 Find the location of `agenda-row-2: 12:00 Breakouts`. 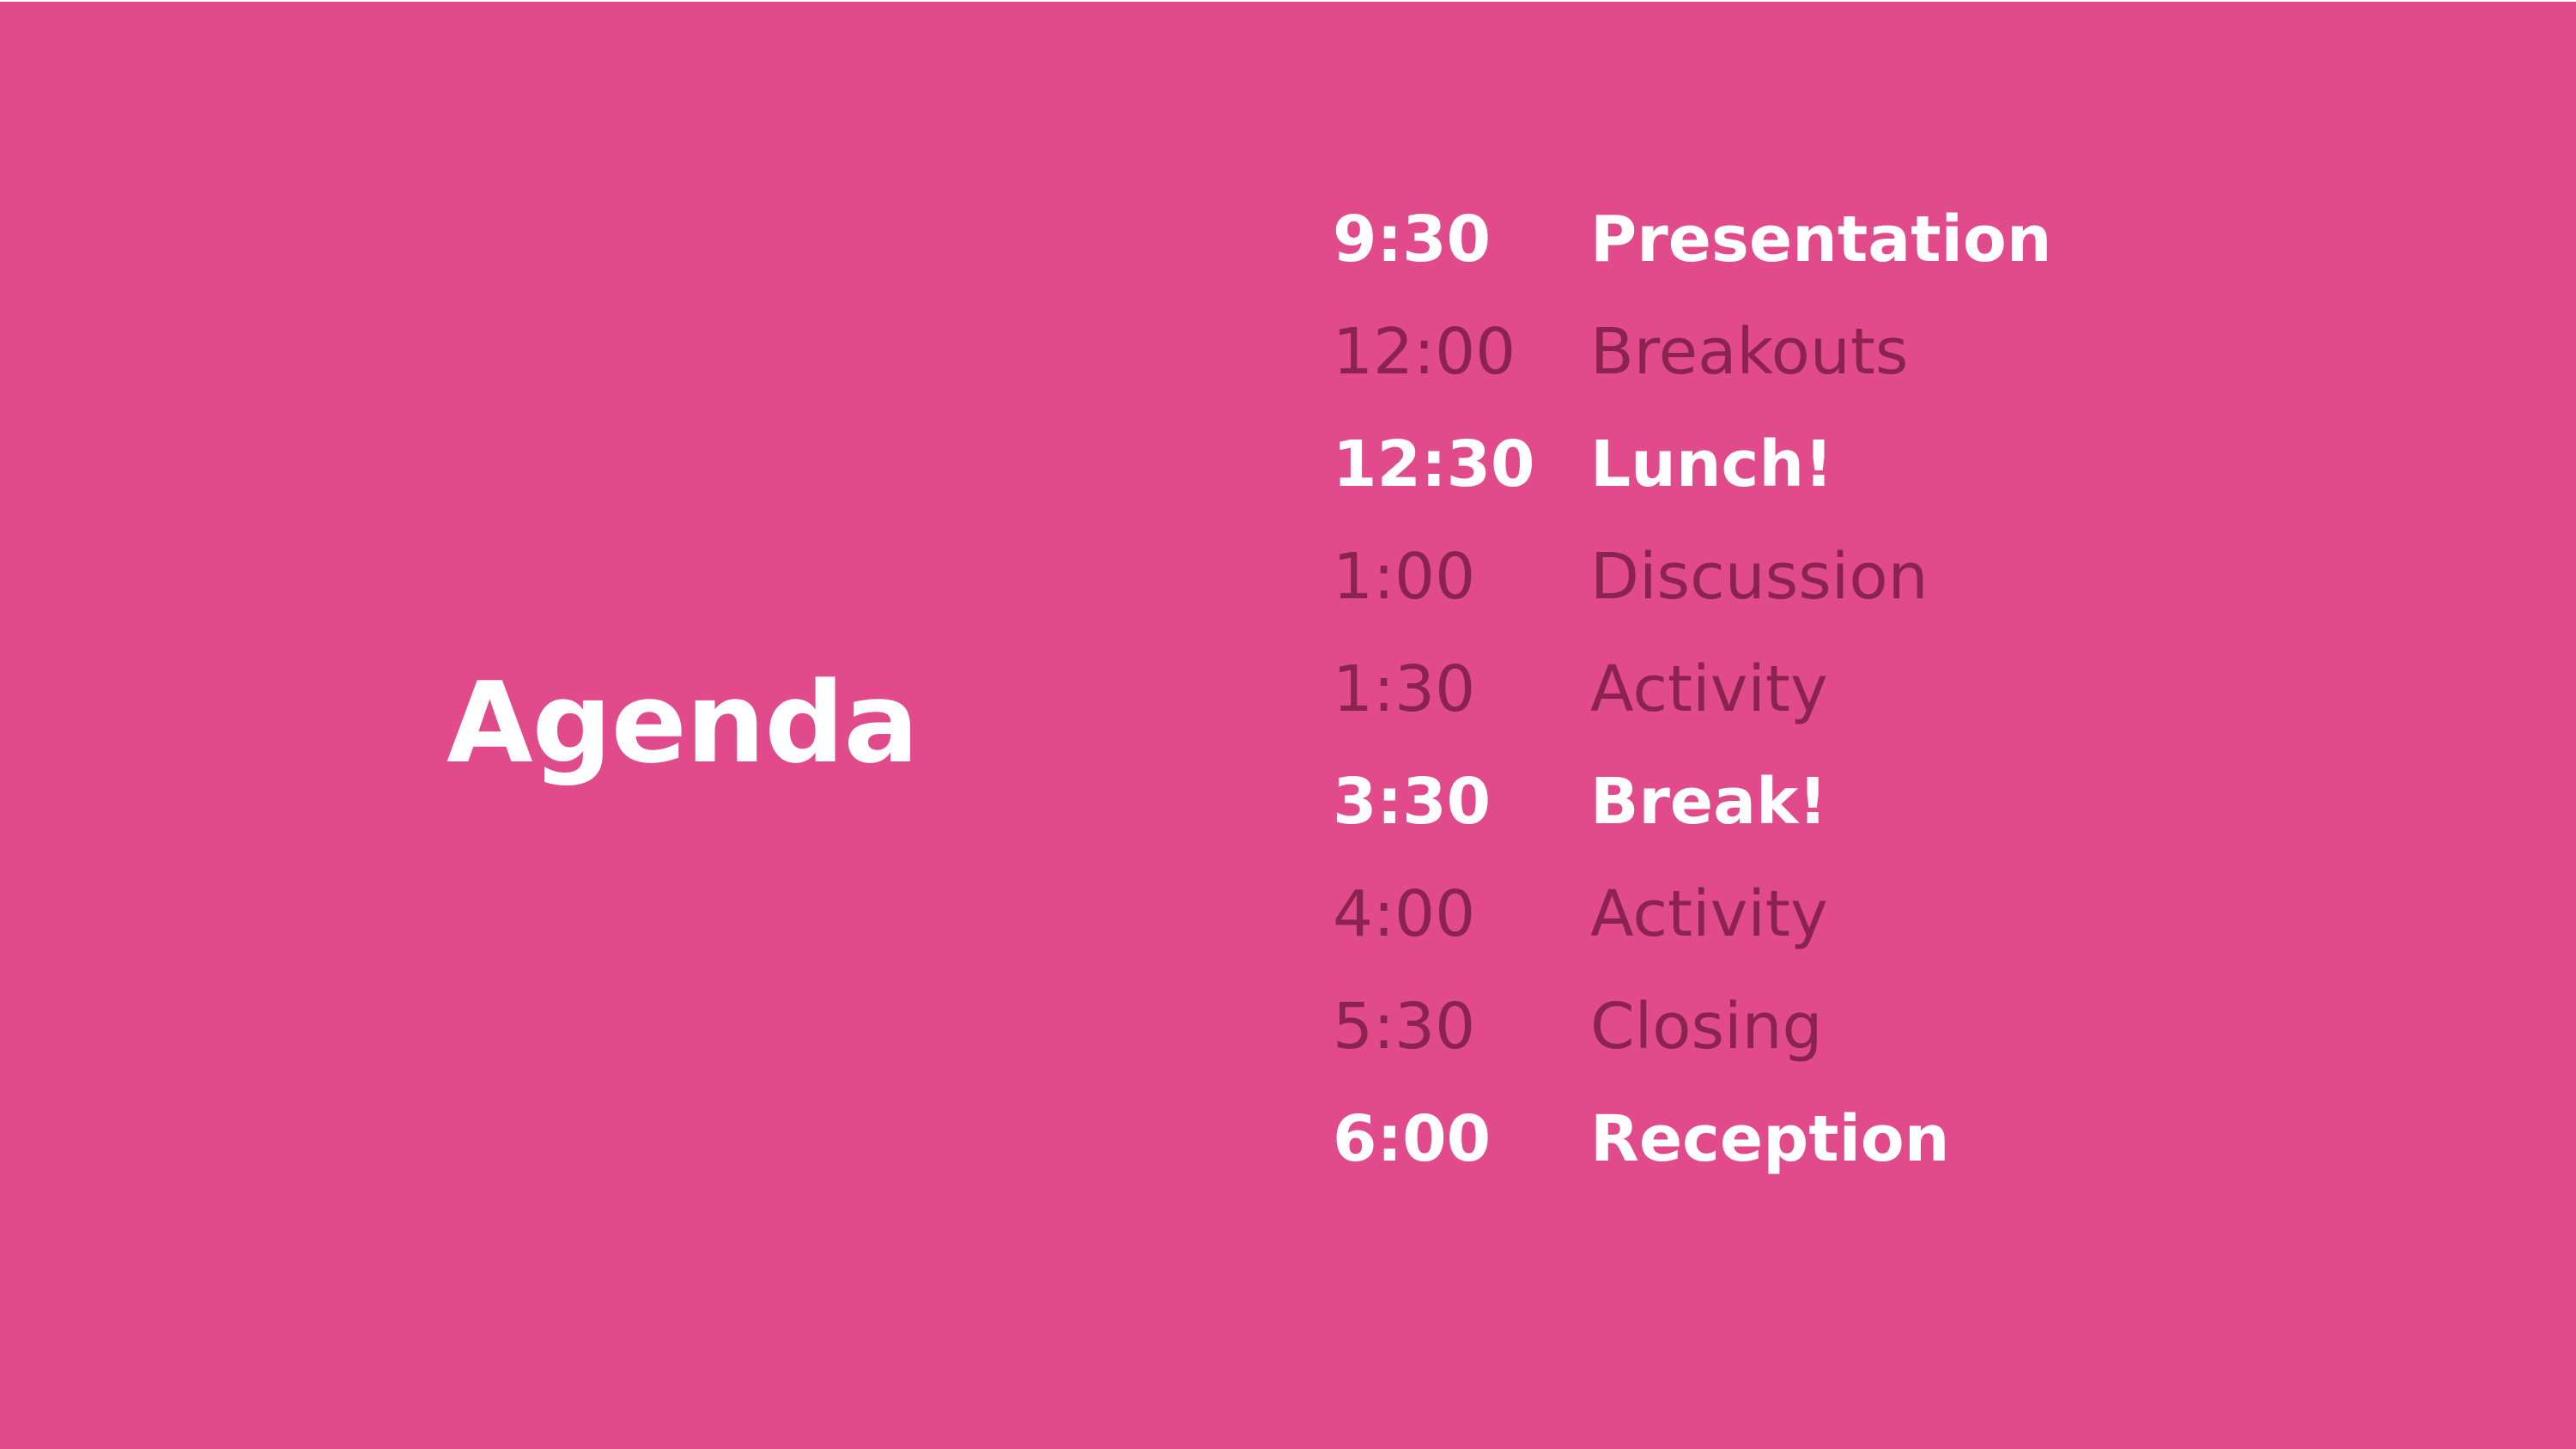

agenda-row-2: 12:00 Breakouts is located at coordinates (1692, 351).